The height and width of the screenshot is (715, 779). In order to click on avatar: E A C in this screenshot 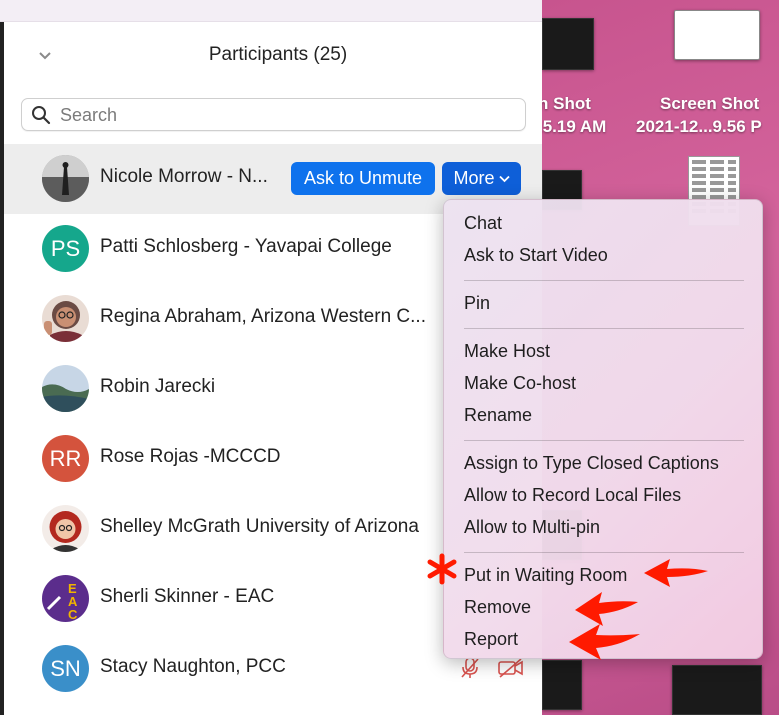, I will do `click(65, 598)`.